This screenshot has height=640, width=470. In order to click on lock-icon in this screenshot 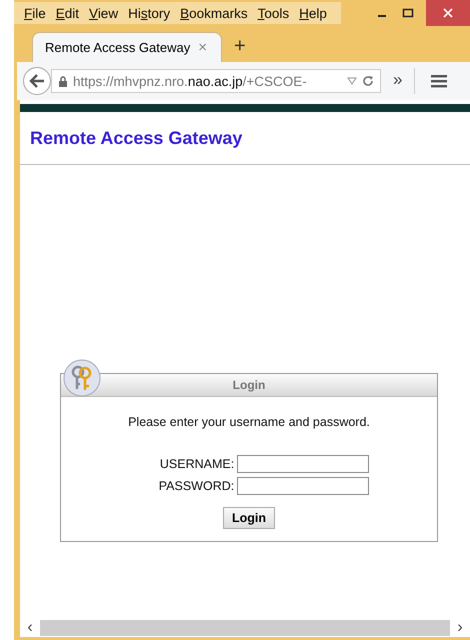, I will do `click(63, 81)`.